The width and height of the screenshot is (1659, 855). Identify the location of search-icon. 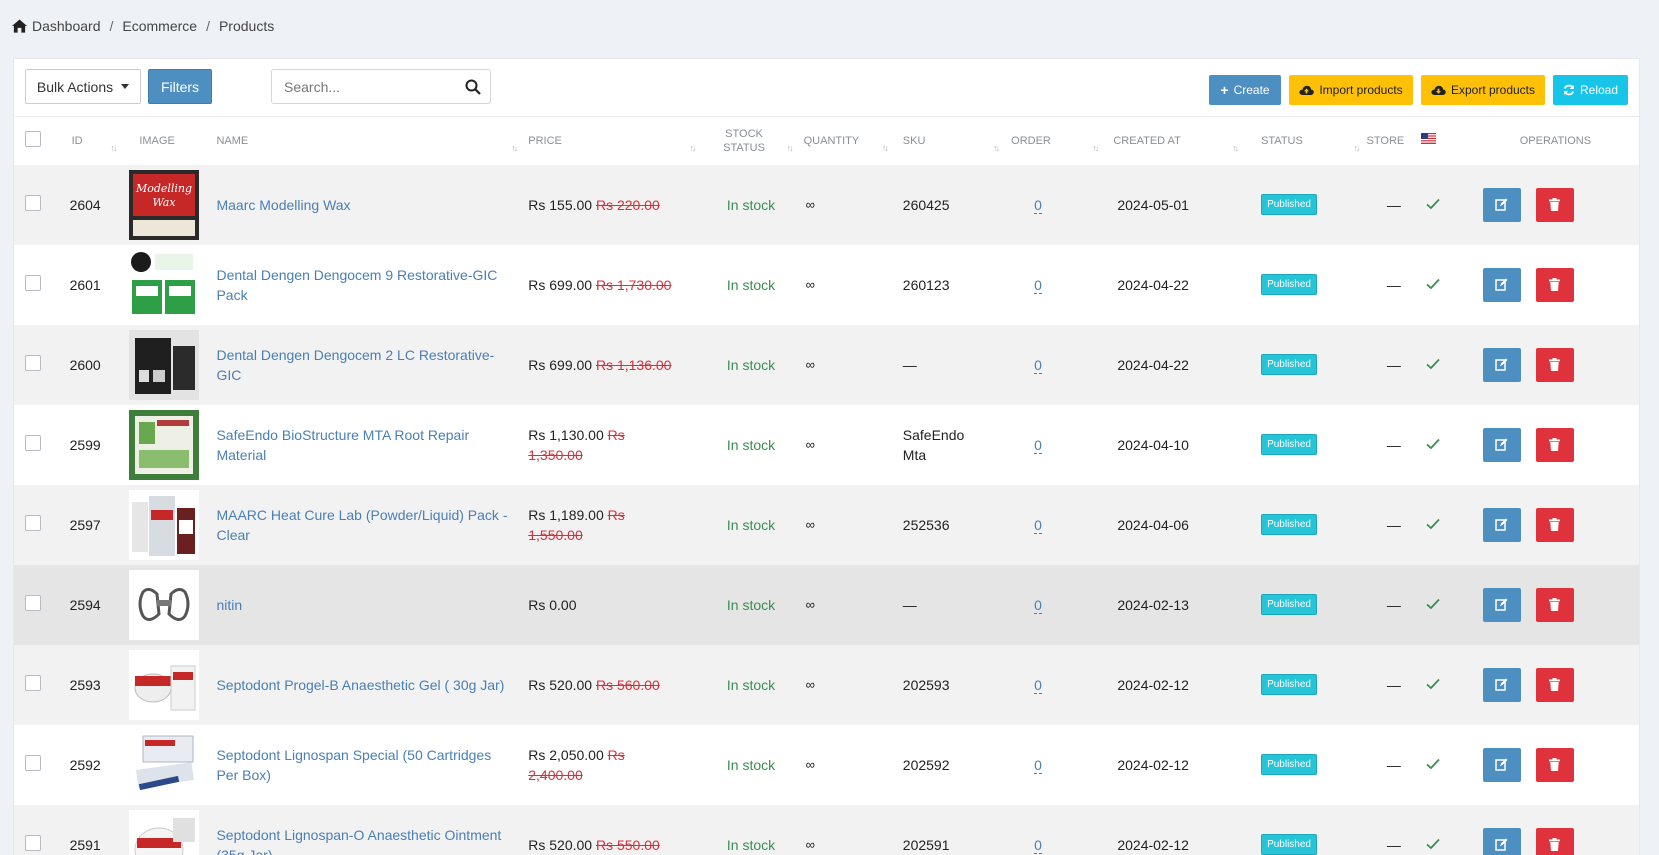
(473, 87).